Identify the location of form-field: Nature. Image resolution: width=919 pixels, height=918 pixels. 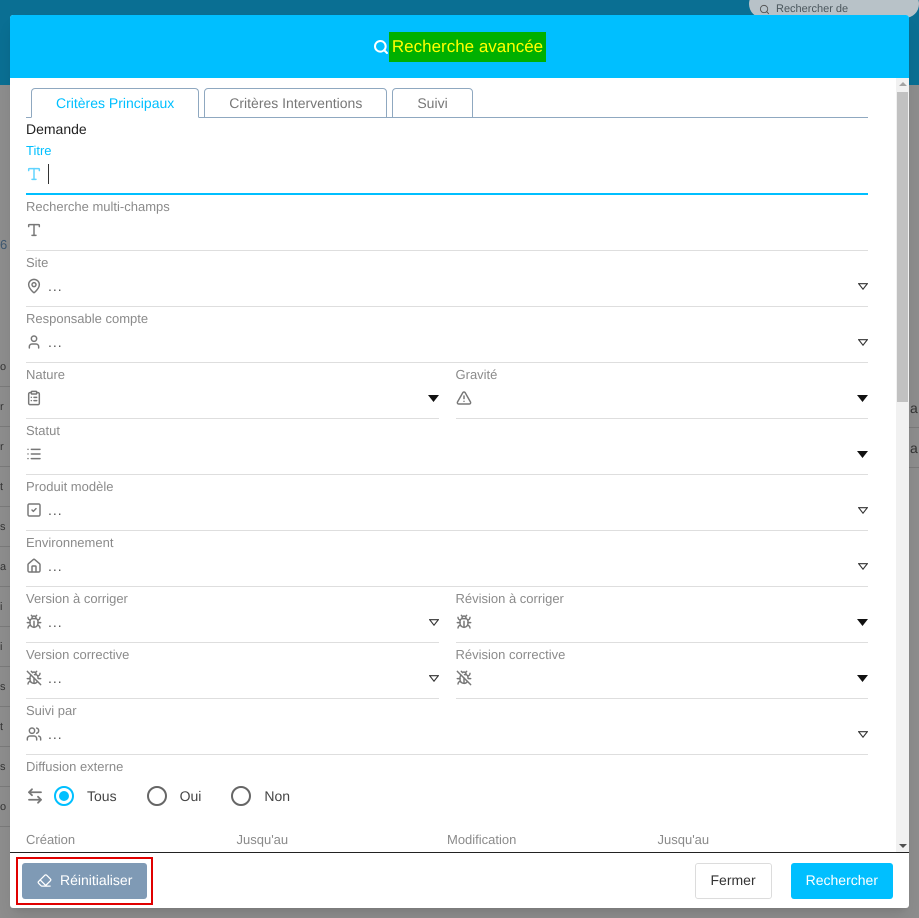
(232, 391).